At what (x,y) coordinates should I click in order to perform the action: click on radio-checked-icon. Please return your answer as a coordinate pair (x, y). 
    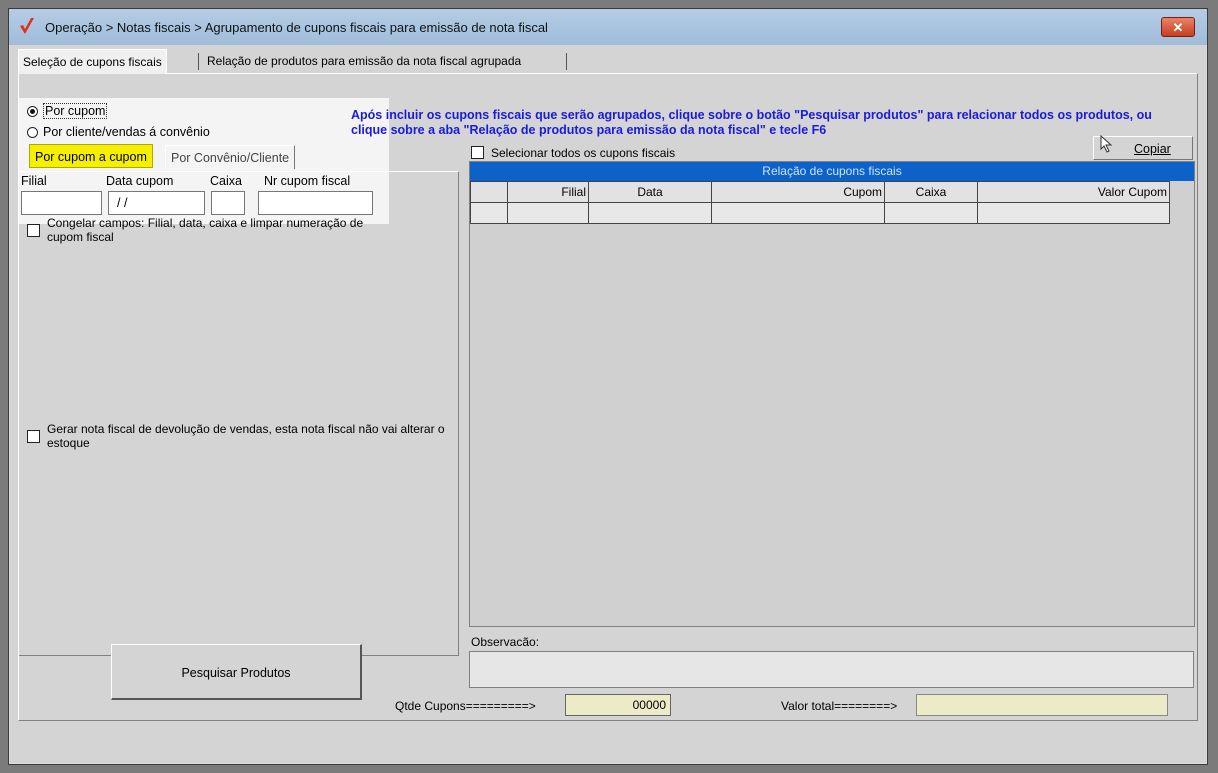
    Looking at the image, I should click on (32, 111).